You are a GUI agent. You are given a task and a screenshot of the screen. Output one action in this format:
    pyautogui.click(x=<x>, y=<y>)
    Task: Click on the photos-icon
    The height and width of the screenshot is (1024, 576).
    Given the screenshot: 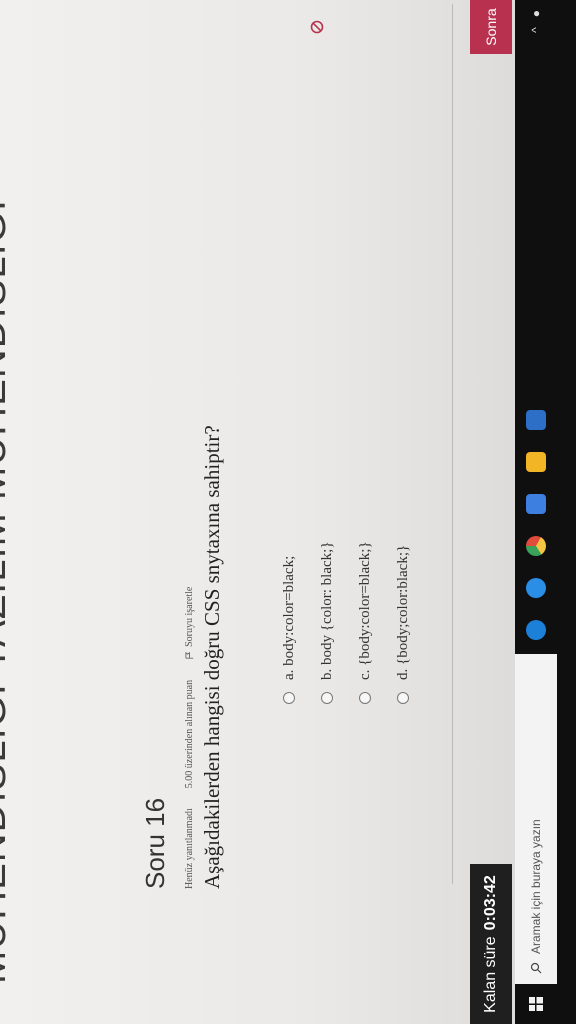 What is the action you would take?
    pyautogui.click(x=536, y=462)
    